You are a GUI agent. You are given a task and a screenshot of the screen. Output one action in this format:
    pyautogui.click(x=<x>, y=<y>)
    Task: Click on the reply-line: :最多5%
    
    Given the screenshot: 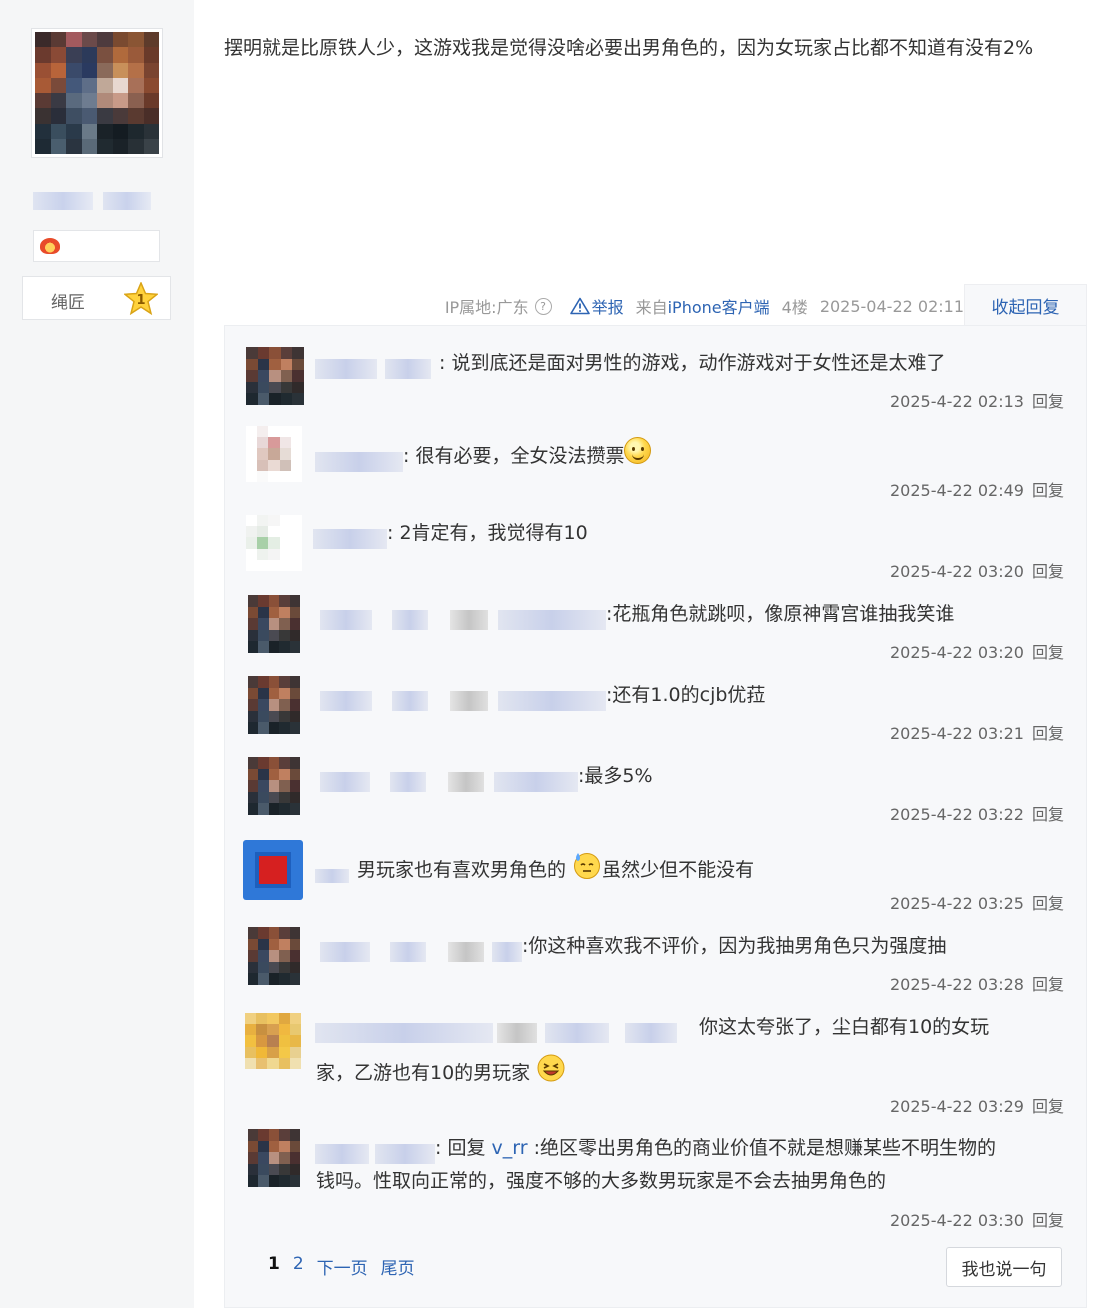 What is the action you would take?
    pyautogui.click(x=486, y=776)
    